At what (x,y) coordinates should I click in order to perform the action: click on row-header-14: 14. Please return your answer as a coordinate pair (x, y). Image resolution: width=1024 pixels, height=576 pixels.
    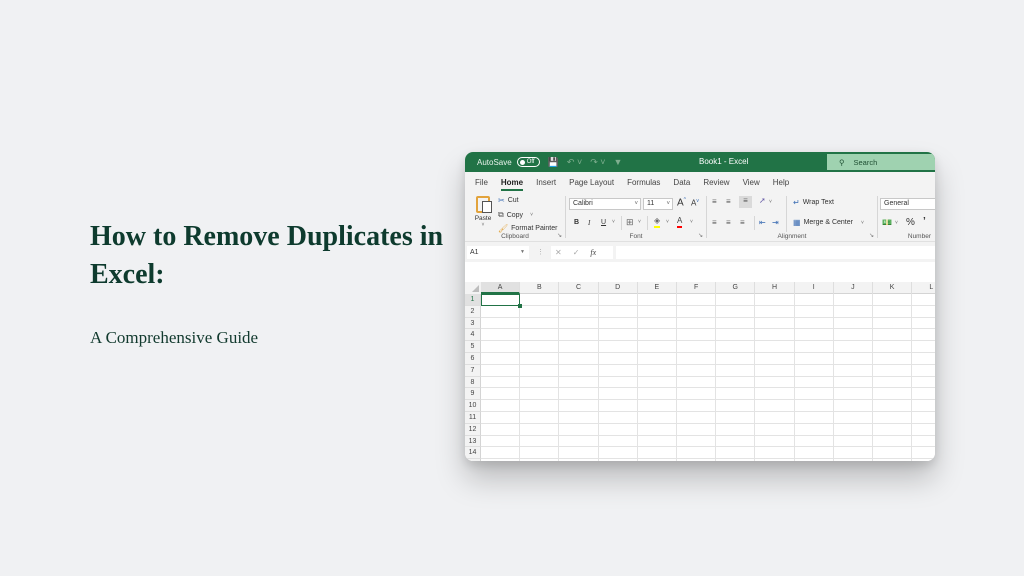
    Looking at the image, I should click on (473, 453).